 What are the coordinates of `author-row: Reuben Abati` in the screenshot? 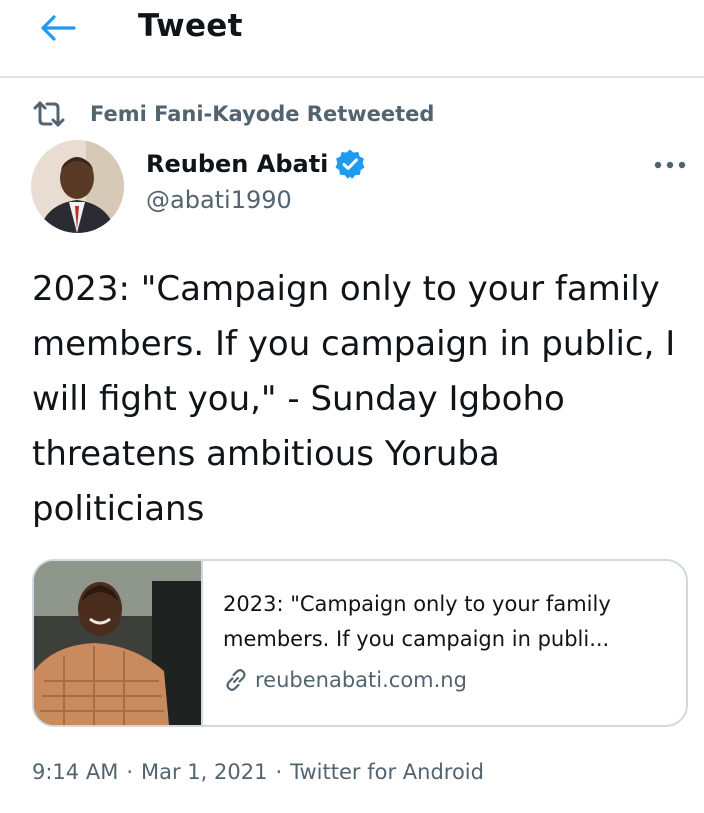 It's located at (256, 164).